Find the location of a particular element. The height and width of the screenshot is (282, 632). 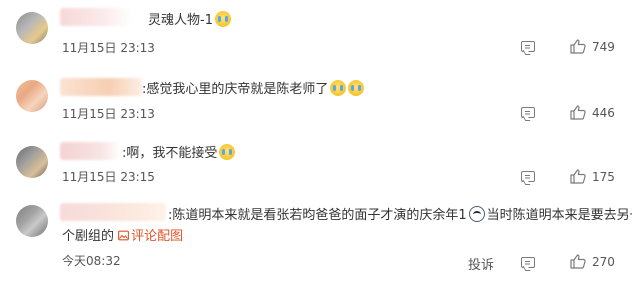

comment-text-line2: 个剧组的 评论配图 is located at coordinates (122, 237).